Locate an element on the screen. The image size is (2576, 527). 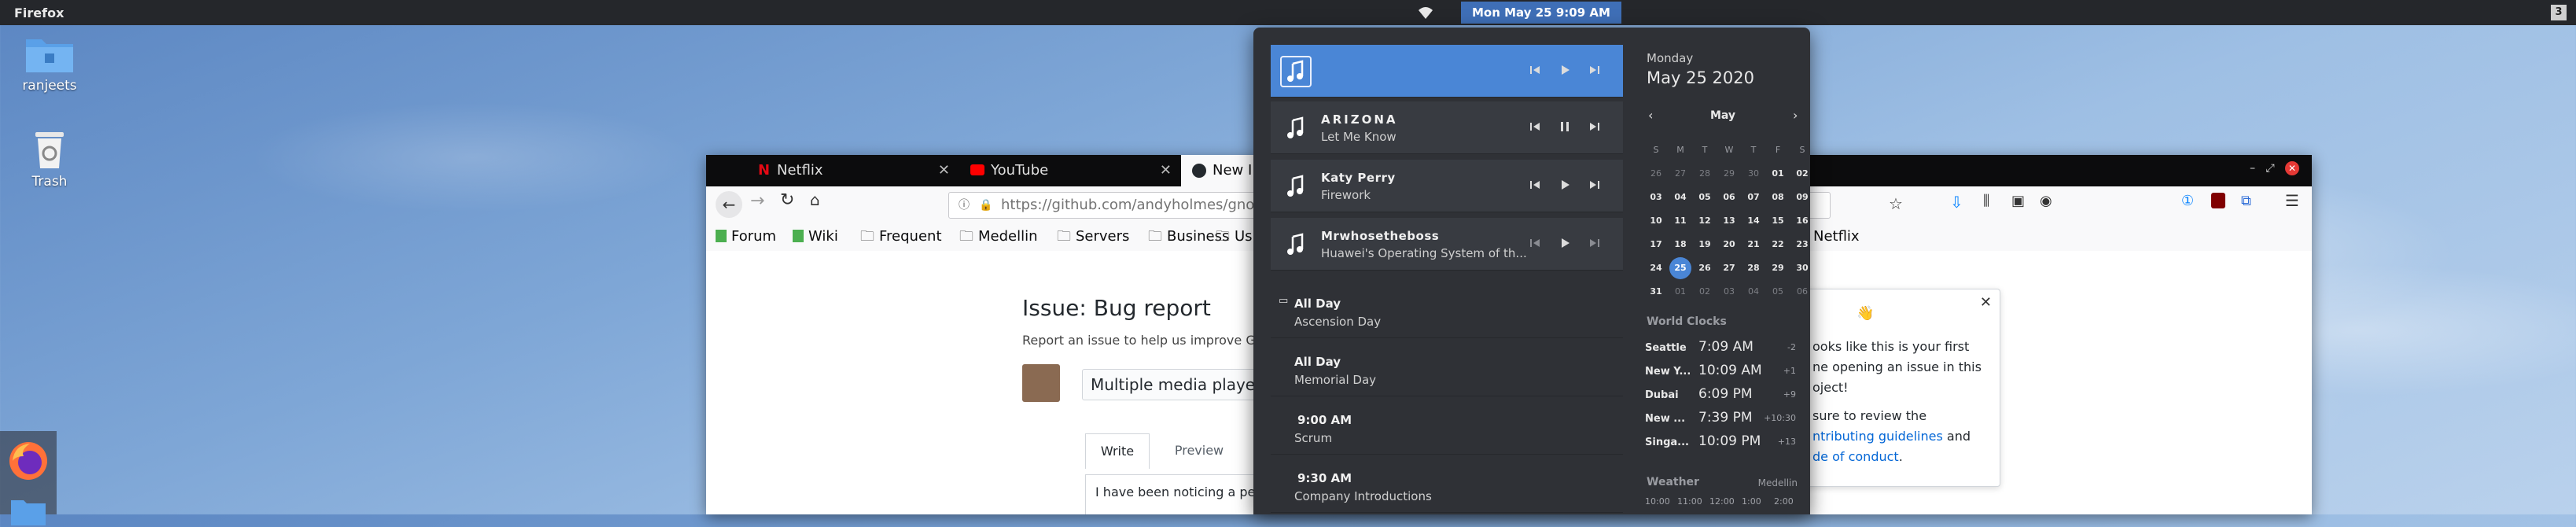
calendar-day: 07 is located at coordinates (1753, 197).